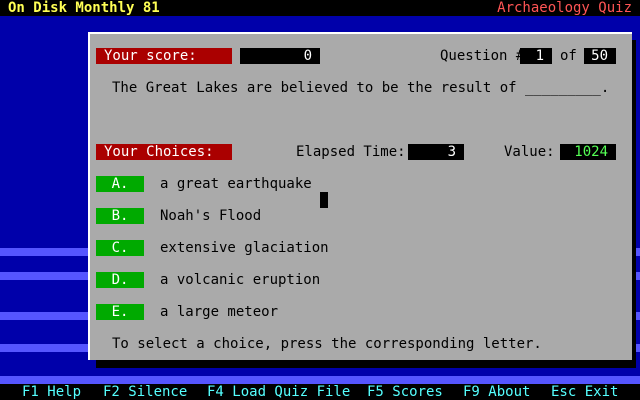 The image size is (640, 400). Describe the element at coordinates (536, 56) in the screenshot. I see `question-number: 1` at that location.